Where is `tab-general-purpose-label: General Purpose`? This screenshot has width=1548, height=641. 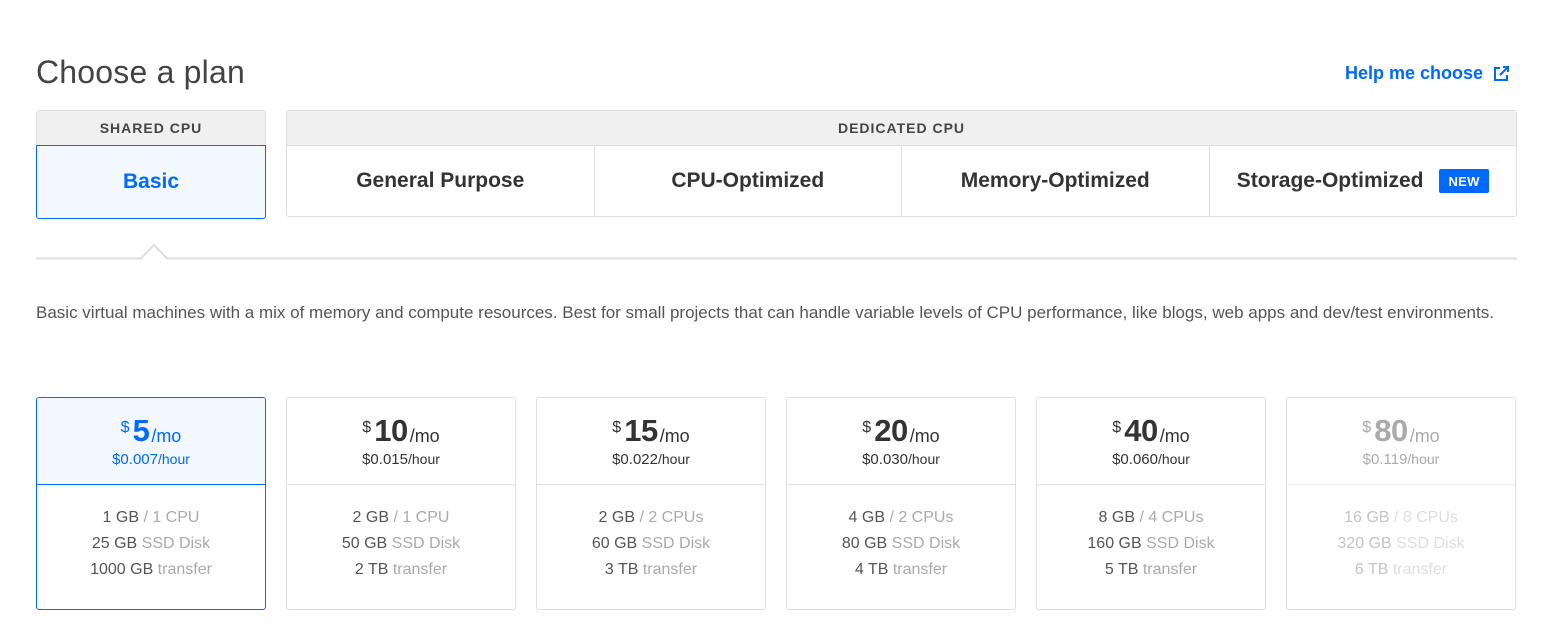
tab-general-purpose-label: General Purpose is located at coordinates (440, 180).